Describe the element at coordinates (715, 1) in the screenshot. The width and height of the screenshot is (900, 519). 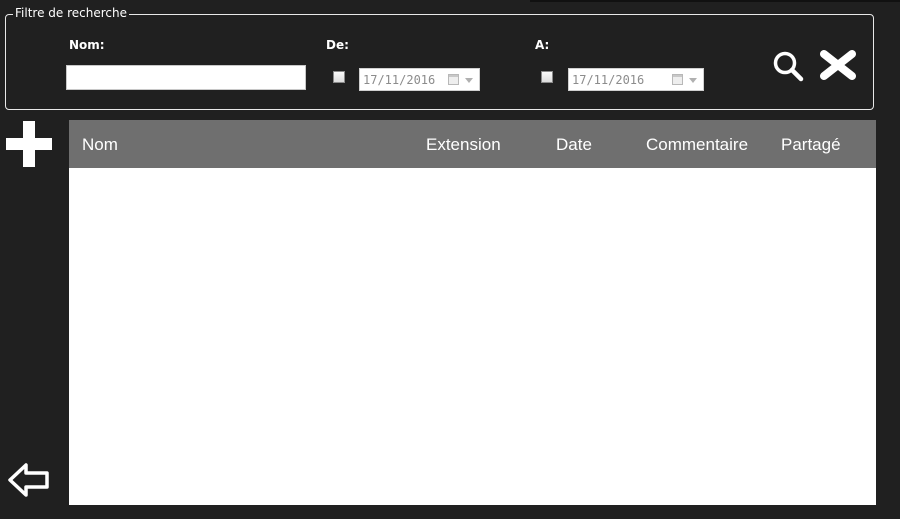
I see `window-top-strip` at that location.